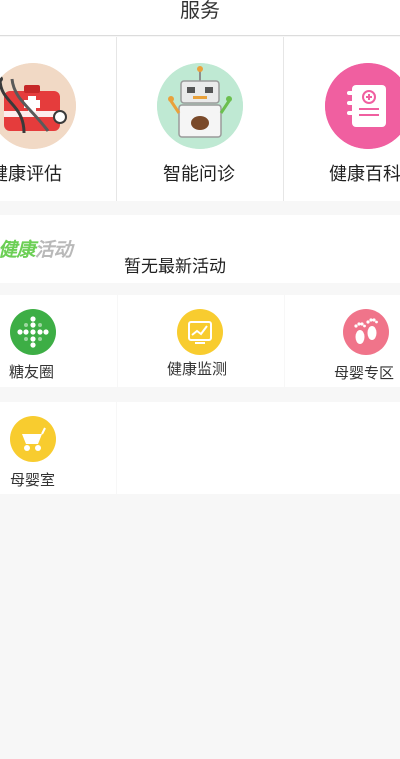  Describe the element at coordinates (366, 332) in the screenshot. I see `baby-feet-icon` at that location.